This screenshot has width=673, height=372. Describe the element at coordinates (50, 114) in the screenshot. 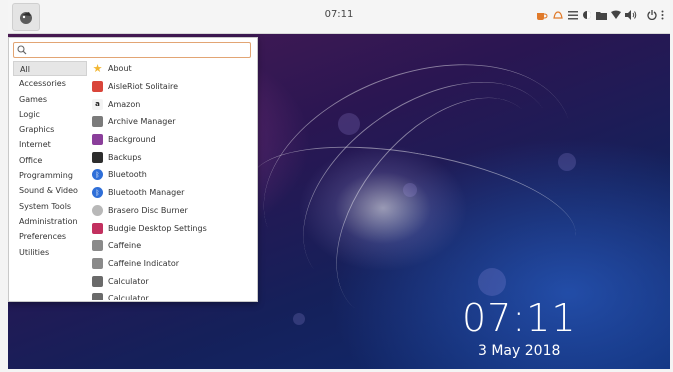

I see `category-logic: Logic` at that location.